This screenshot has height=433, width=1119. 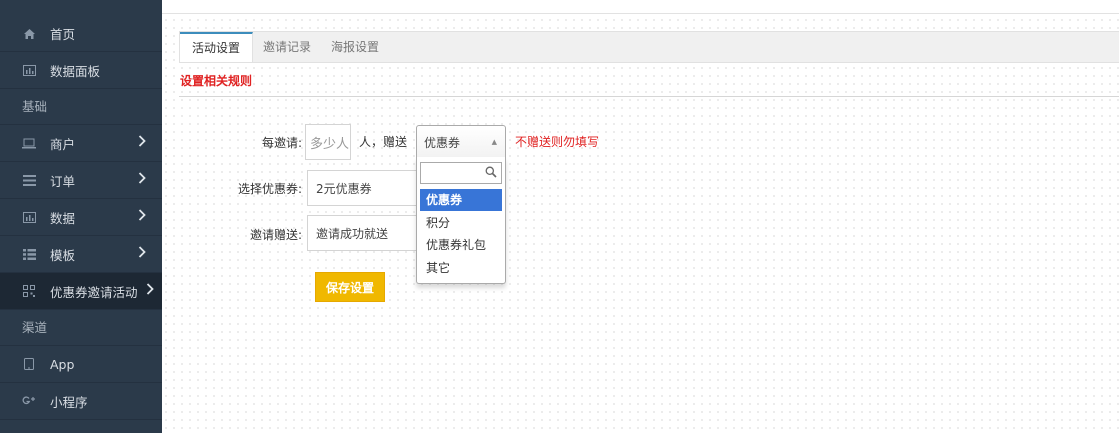 What do you see at coordinates (29, 180) in the screenshot?
I see `list-icon` at bounding box center [29, 180].